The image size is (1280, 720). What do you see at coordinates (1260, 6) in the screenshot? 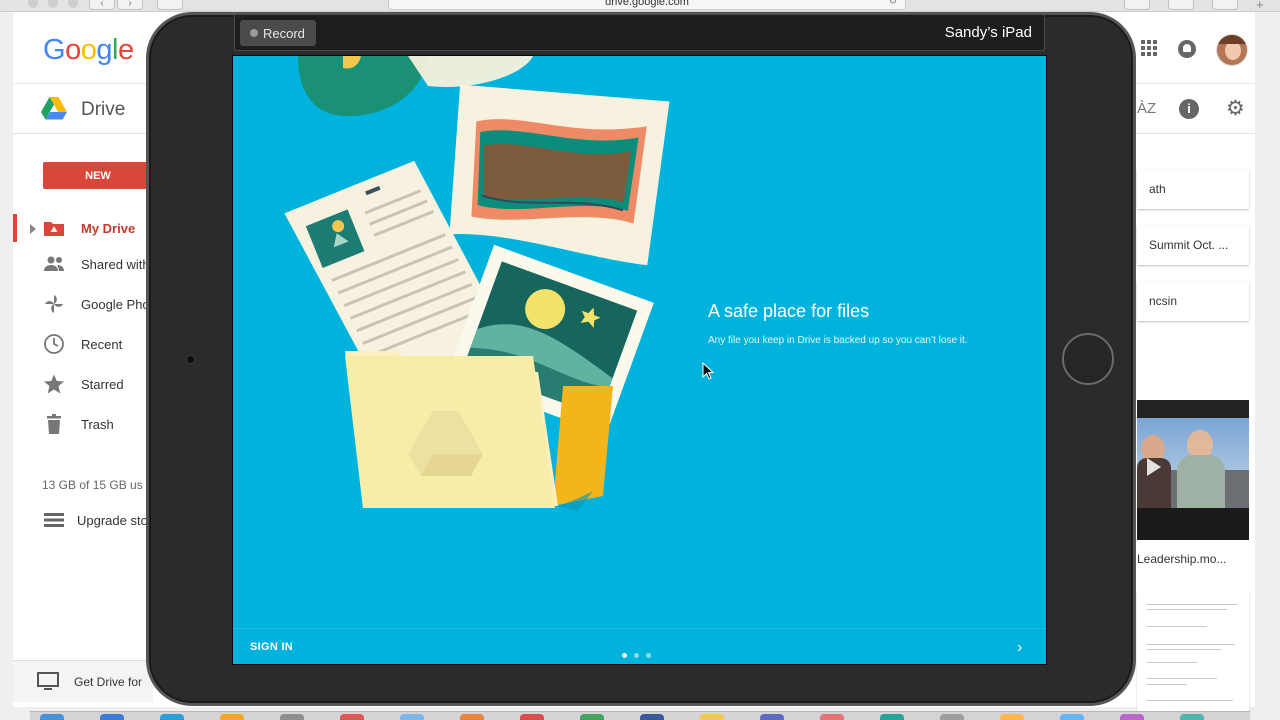
I see `new-tab-icon: +` at bounding box center [1260, 6].